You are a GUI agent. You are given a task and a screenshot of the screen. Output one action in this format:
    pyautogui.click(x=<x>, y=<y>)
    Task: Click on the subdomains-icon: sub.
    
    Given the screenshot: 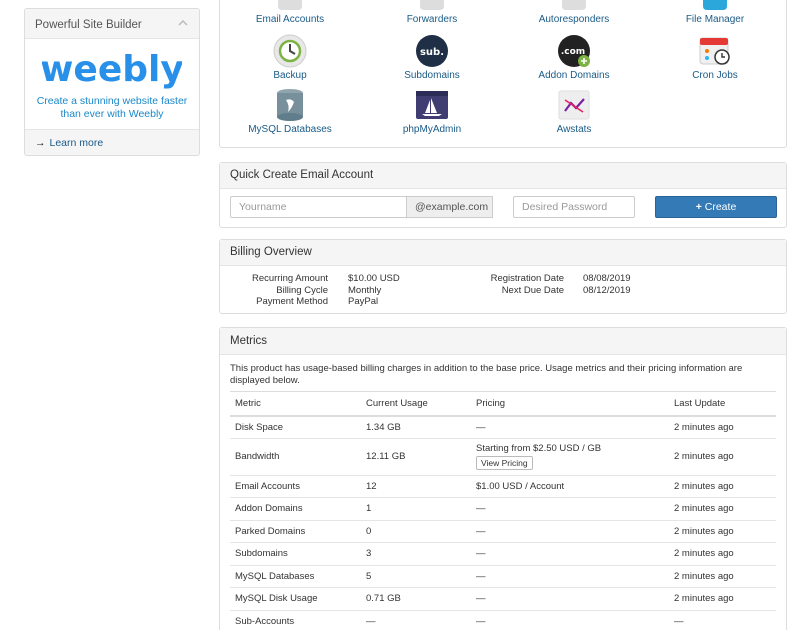 What is the action you would take?
    pyautogui.click(x=432, y=51)
    